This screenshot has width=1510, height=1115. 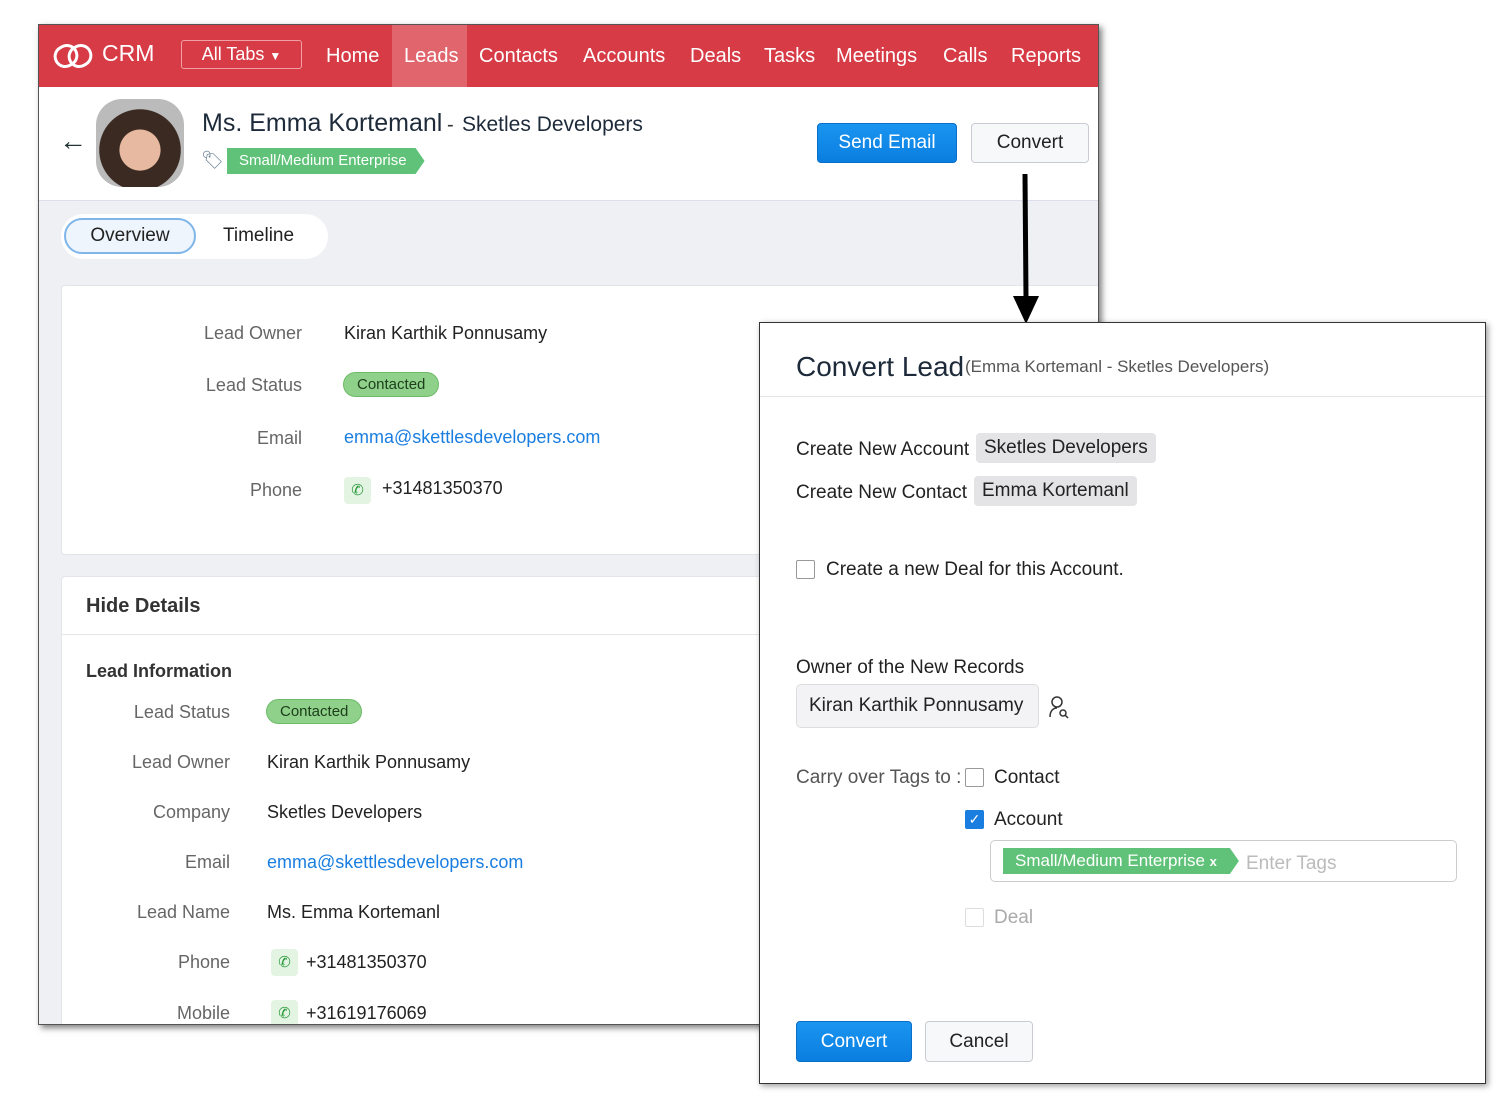 I want to click on nav-reports: Reports, so click(x=1046, y=56).